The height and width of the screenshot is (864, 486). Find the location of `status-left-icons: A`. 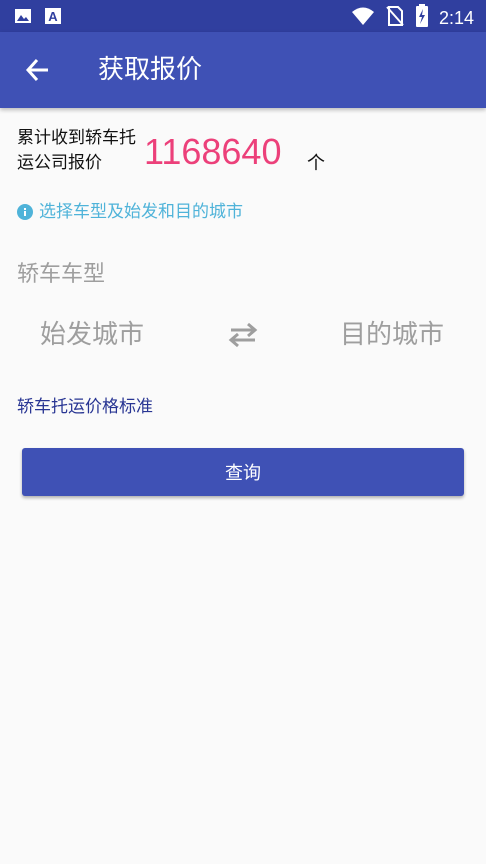

status-left-icons: A is located at coordinates (38, 16).